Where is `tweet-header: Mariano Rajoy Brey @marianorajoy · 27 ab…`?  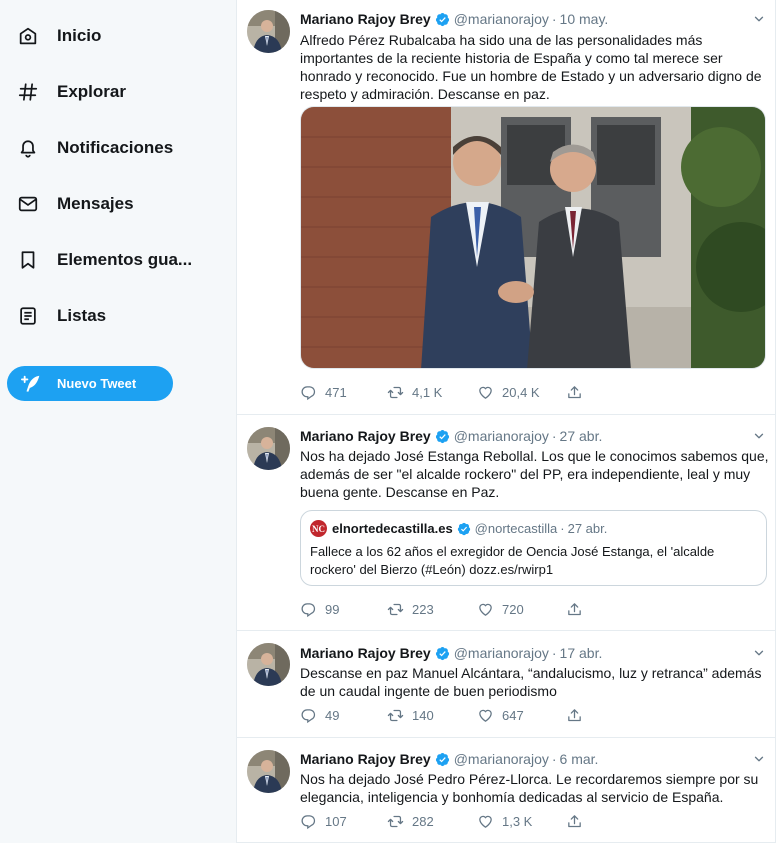 tweet-header: Mariano Rajoy Brey @marianorajoy · 27 ab… is located at coordinates (451, 436).